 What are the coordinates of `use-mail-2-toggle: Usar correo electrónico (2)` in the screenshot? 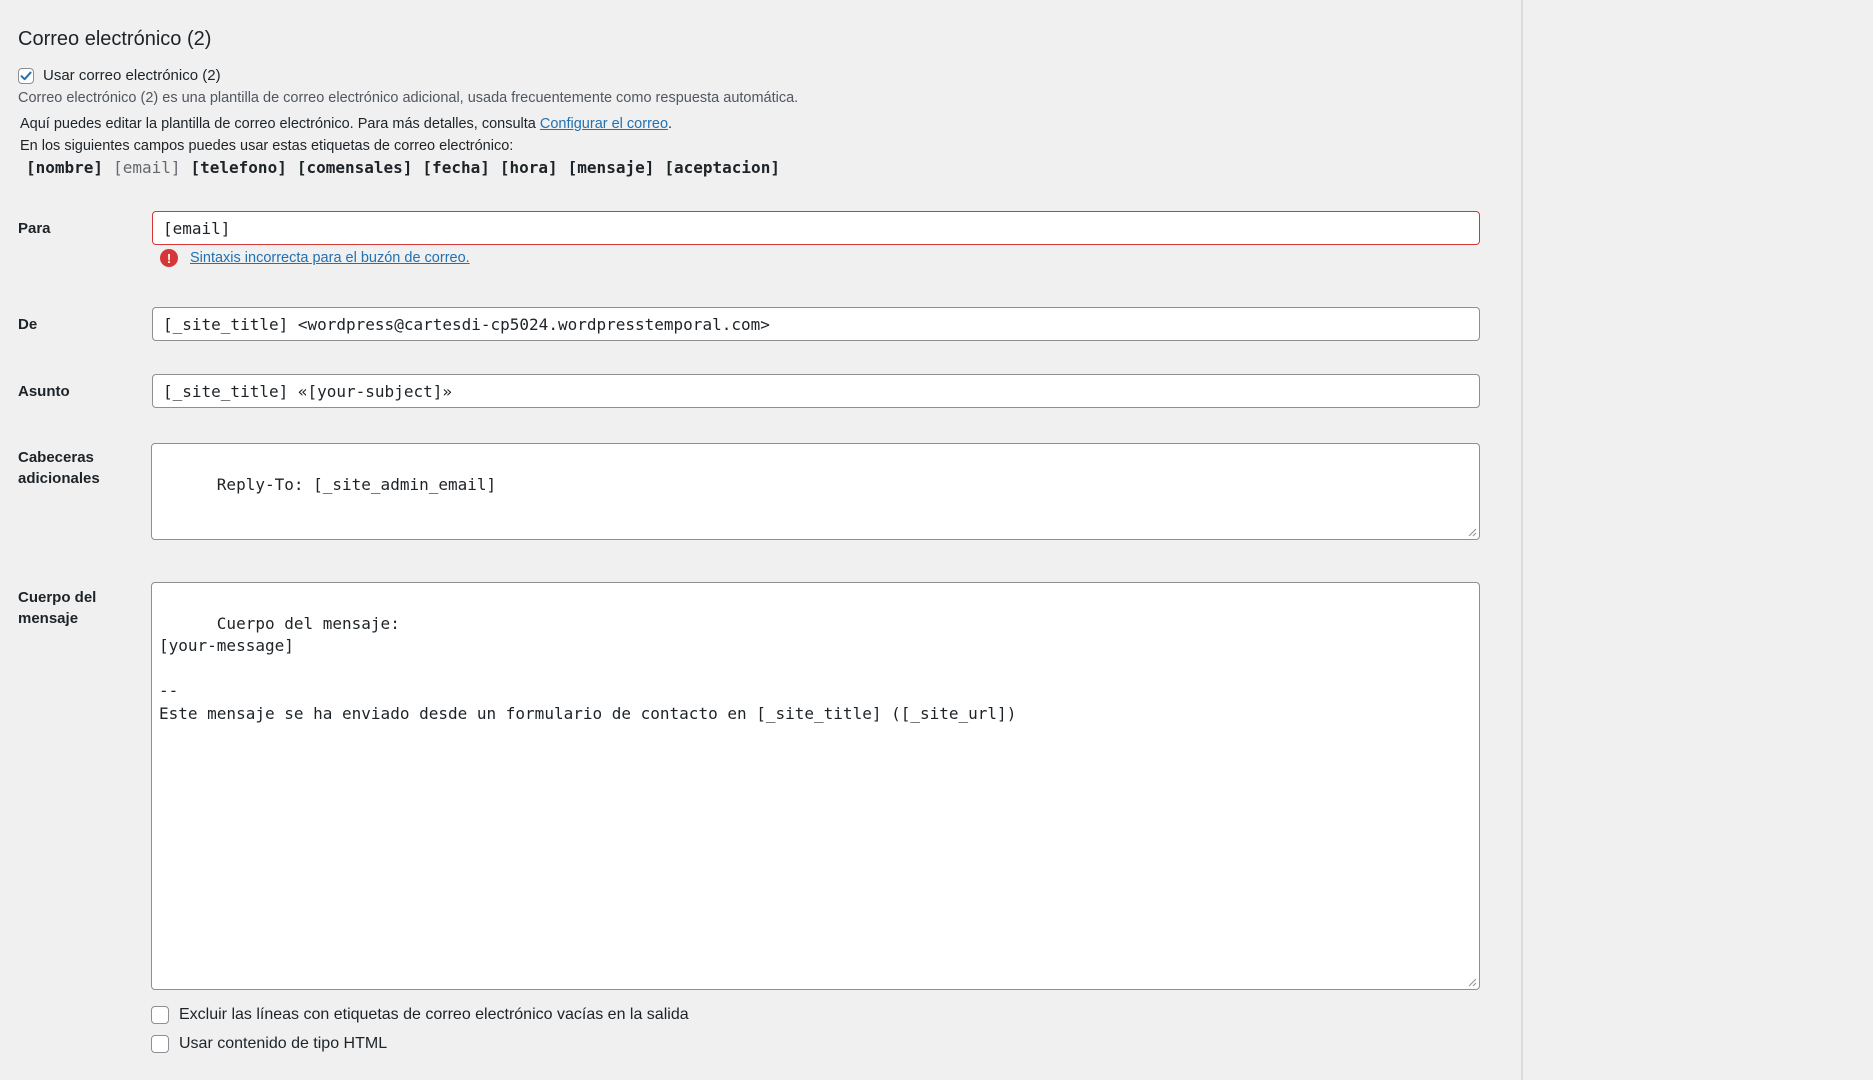 It's located at (119, 75).